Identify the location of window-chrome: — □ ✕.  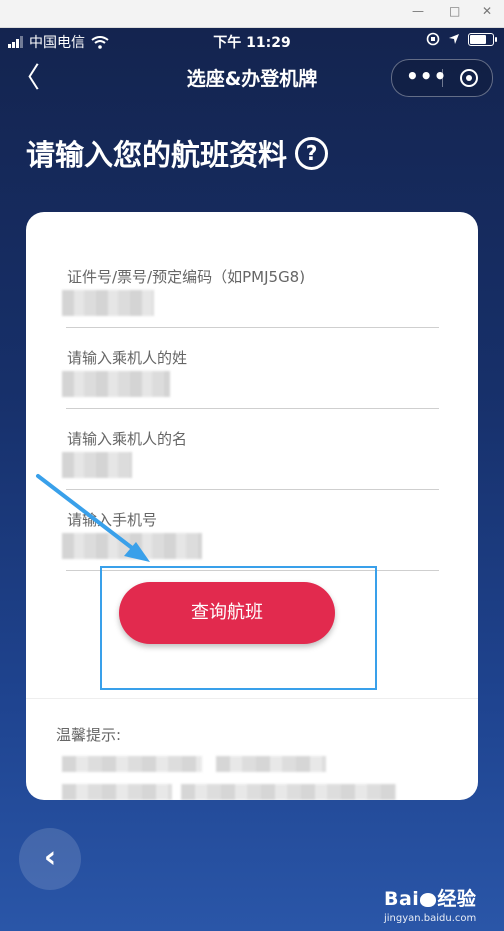
(252, 14).